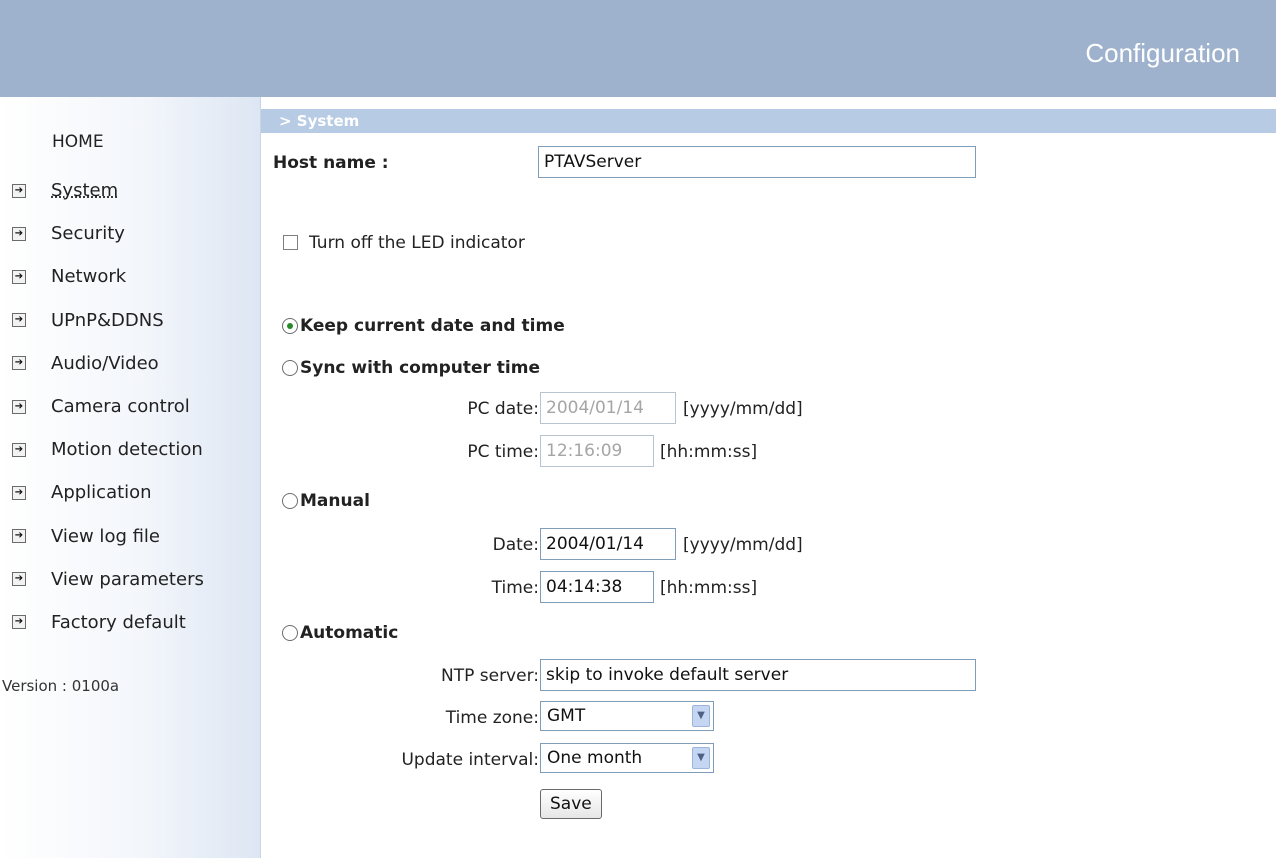 The height and width of the screenshot is (858, 1276). I want to click on sidebar-item-label: Audio/Video, so click(105, 363).